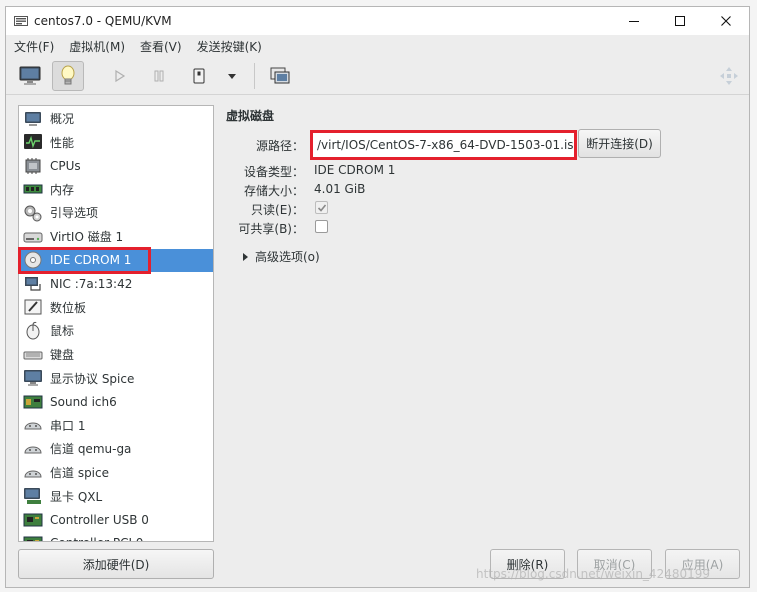  I want to click on move-arrows-icon, so click(729, 76).